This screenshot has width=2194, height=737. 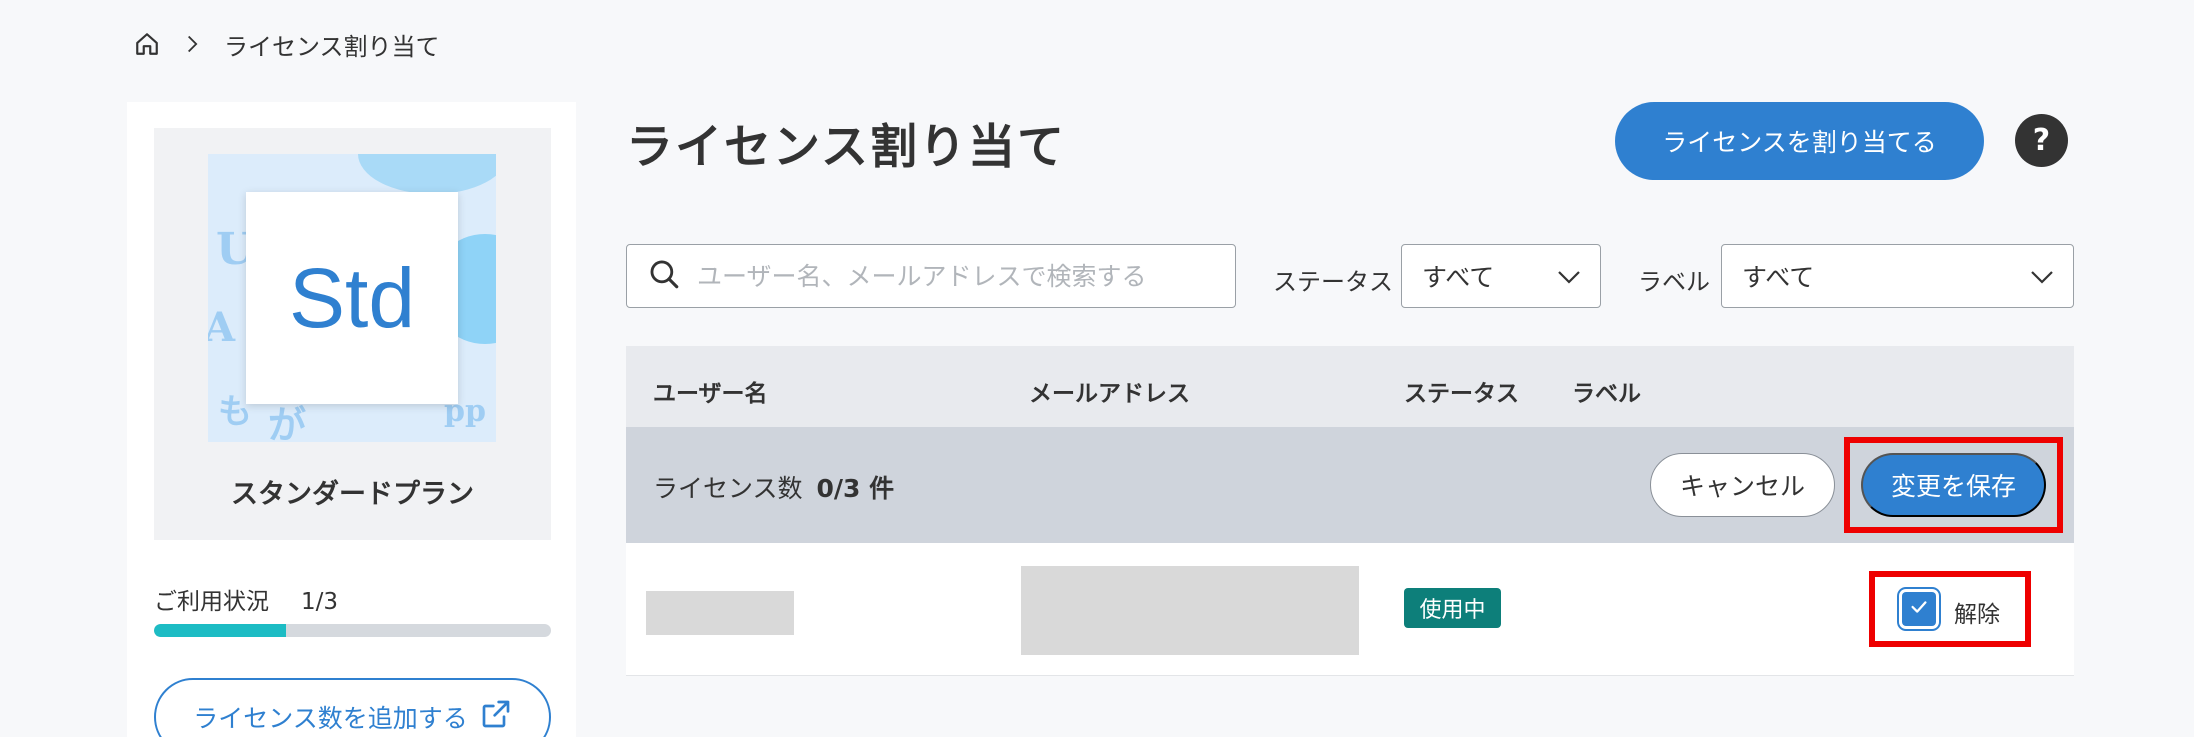 What do you see at coordinates (1742, 485) in the screenshot?
I see `cancel-button: キャンセル` at bounding box center [1742, 485].